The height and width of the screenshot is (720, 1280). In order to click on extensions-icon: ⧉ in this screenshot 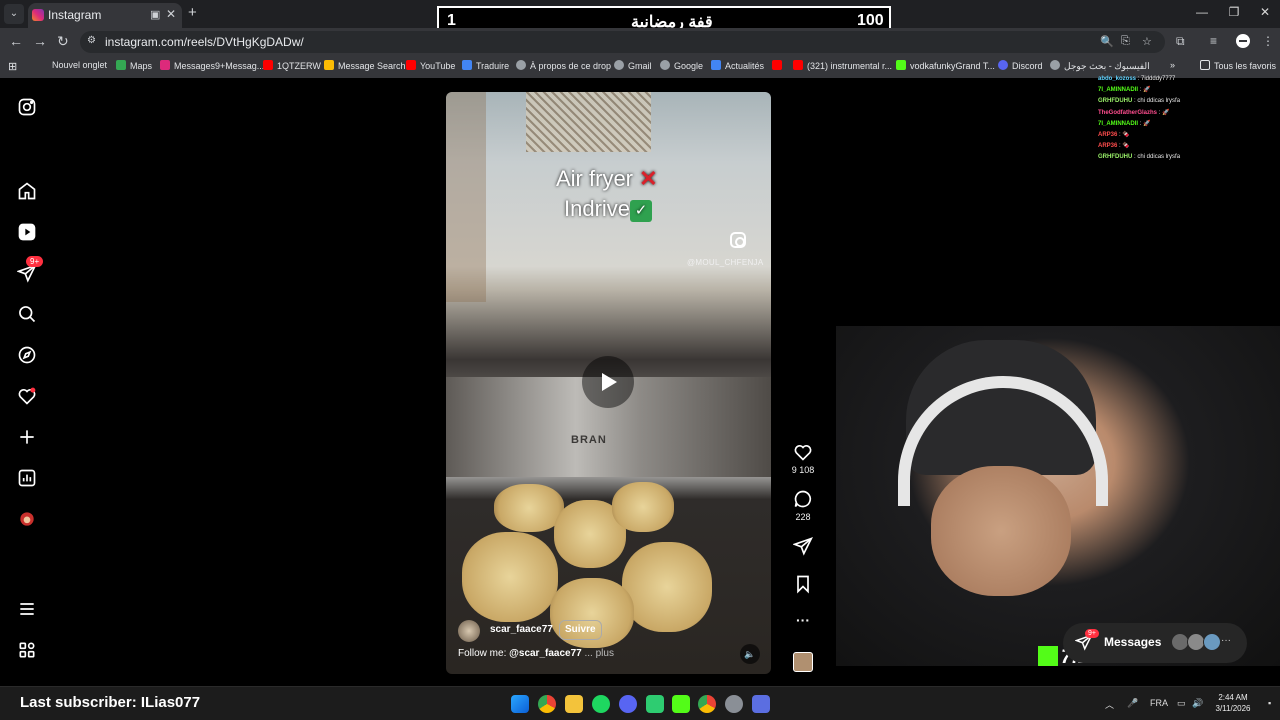, I will do `click(1180, 41)`.